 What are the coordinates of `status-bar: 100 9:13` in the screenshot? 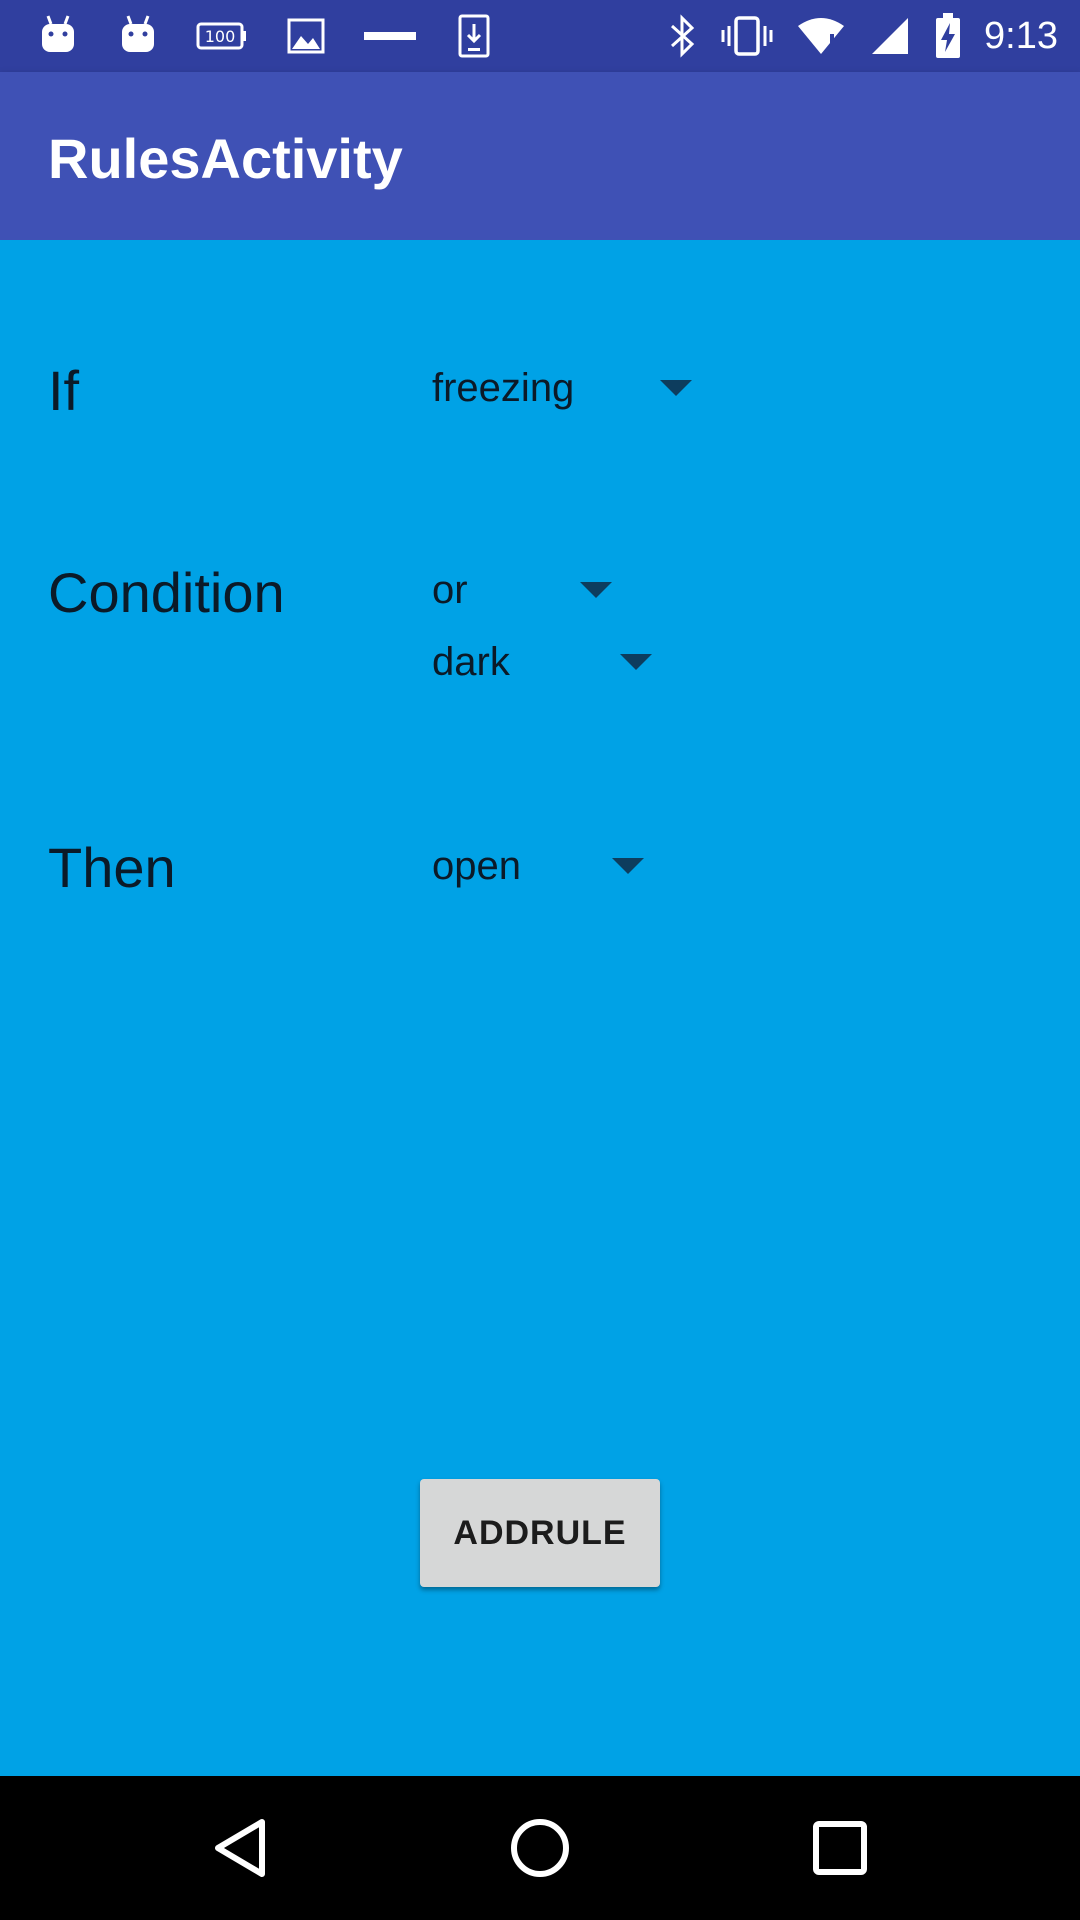 It's located at (540, 36).